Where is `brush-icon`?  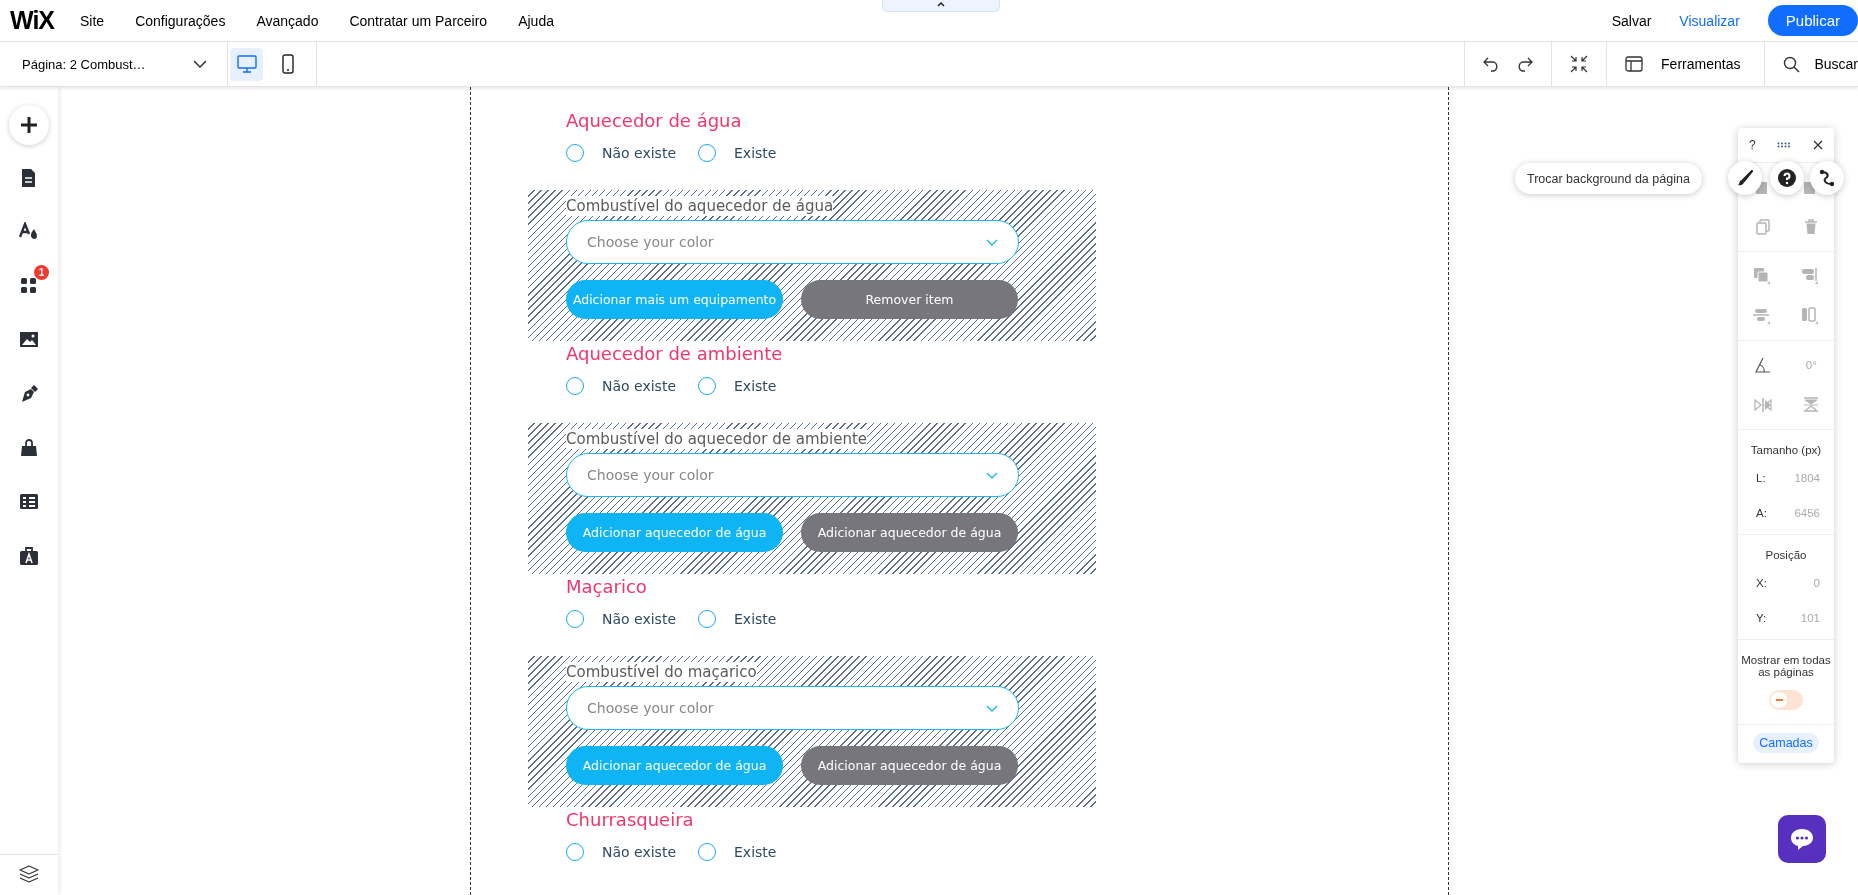 brush-icon is located at coordinates (1745, 178).